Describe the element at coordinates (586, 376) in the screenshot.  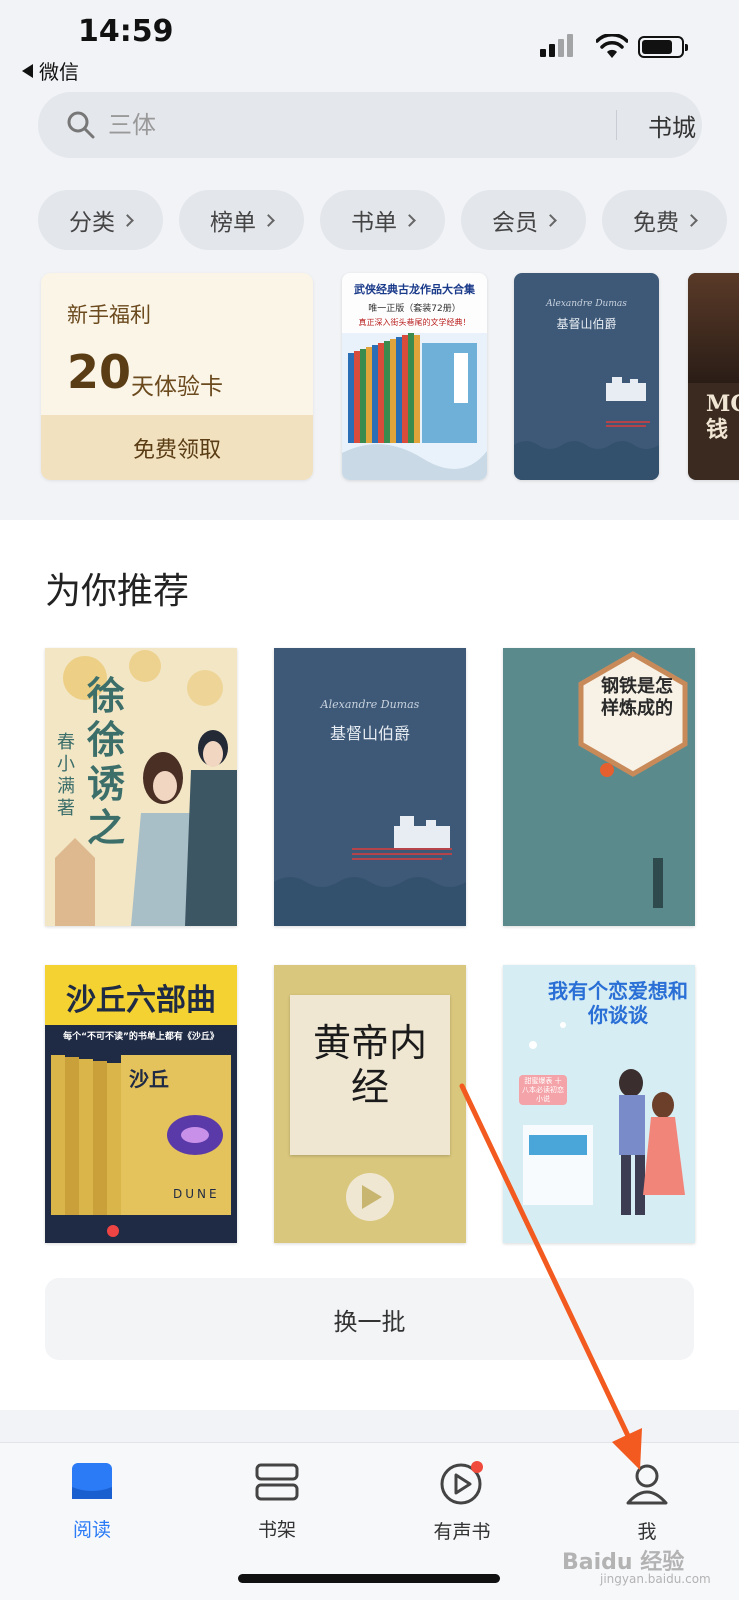
I see `banner-book-monte-cristo: Alexandre Dumas 基督山伯爵` at that location.